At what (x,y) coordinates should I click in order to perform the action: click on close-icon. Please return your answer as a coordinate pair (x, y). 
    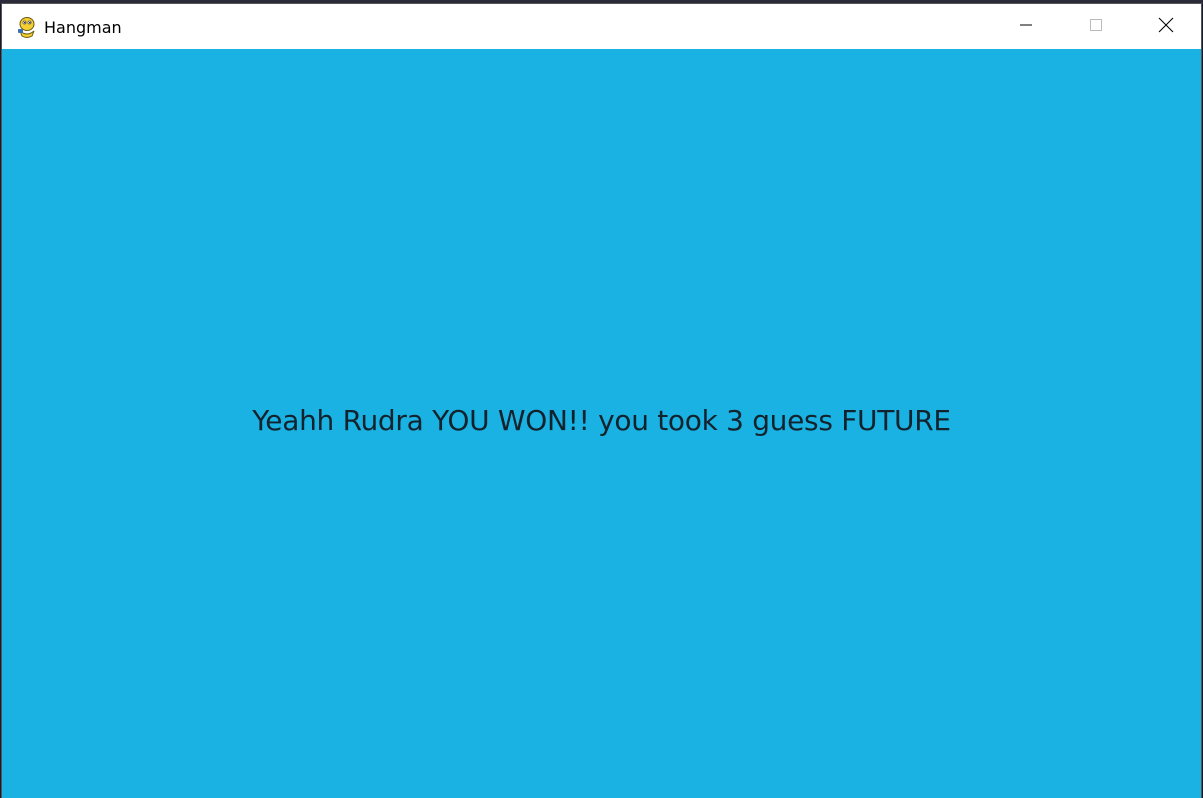
    Looking at the image, I should click on (1166, 27).